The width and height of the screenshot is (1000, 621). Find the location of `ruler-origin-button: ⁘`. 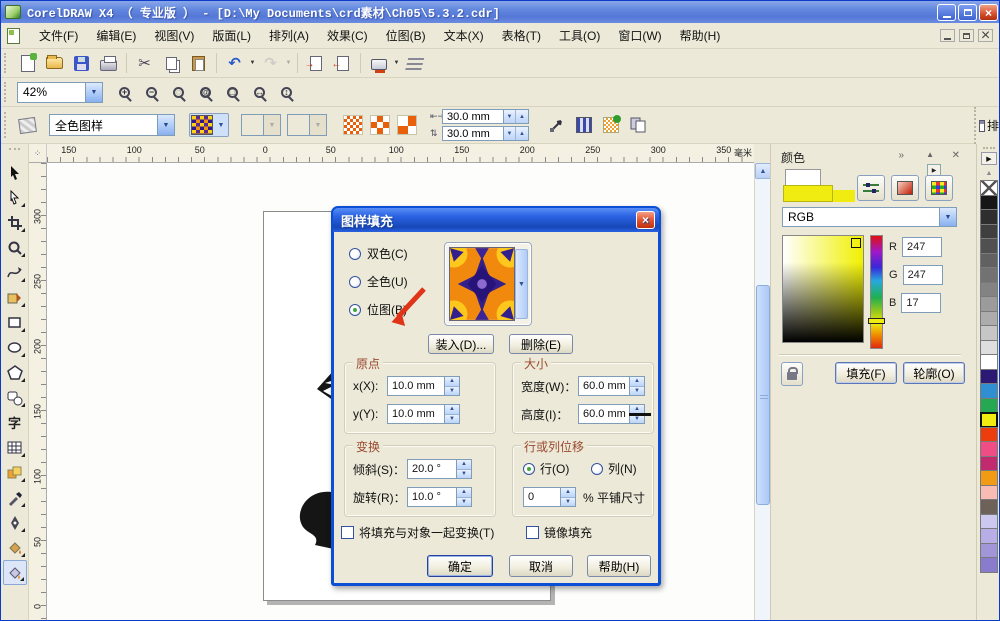

ruler-origin-button: ⁘ is located at coordinates (38, 153).